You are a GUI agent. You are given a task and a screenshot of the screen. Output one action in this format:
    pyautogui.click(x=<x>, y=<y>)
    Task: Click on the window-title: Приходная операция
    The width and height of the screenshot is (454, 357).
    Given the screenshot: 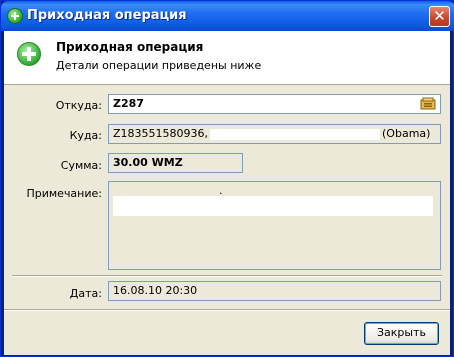 What is the action you would take?
    pyautogui.click(x=107, y=15)
    